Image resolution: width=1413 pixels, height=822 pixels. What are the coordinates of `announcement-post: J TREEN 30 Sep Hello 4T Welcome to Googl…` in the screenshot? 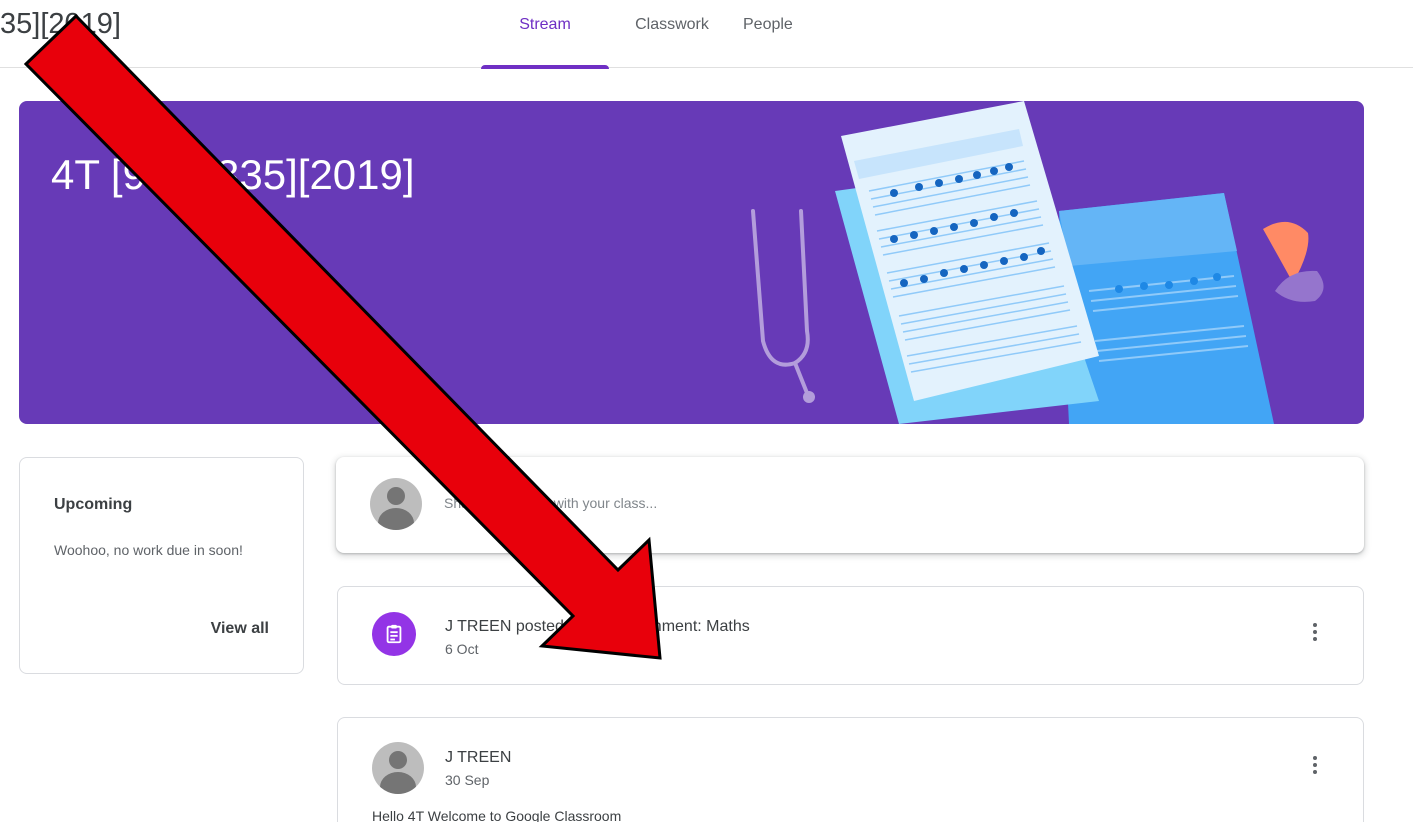 It's located at (850, 769).